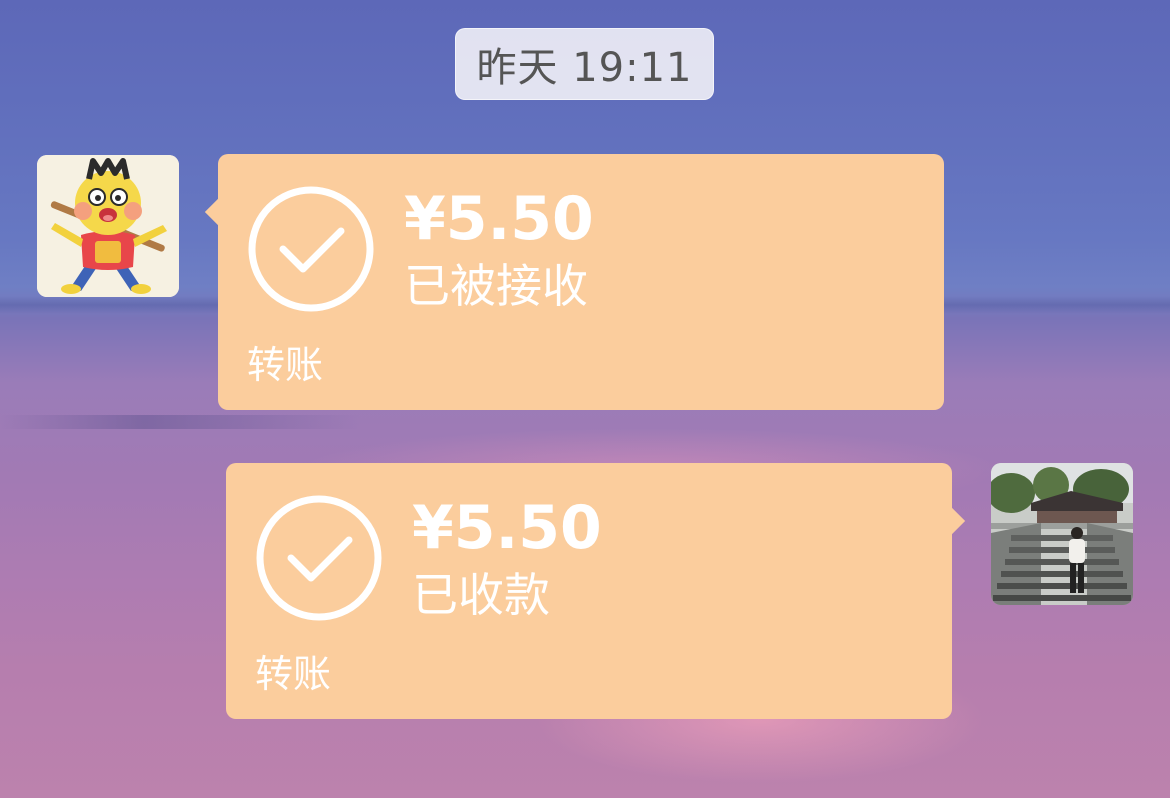  What do you see at coordinates (180, 422) in the screenshot?
I see `wallpaper-shore` at bounding box center [180, 422].